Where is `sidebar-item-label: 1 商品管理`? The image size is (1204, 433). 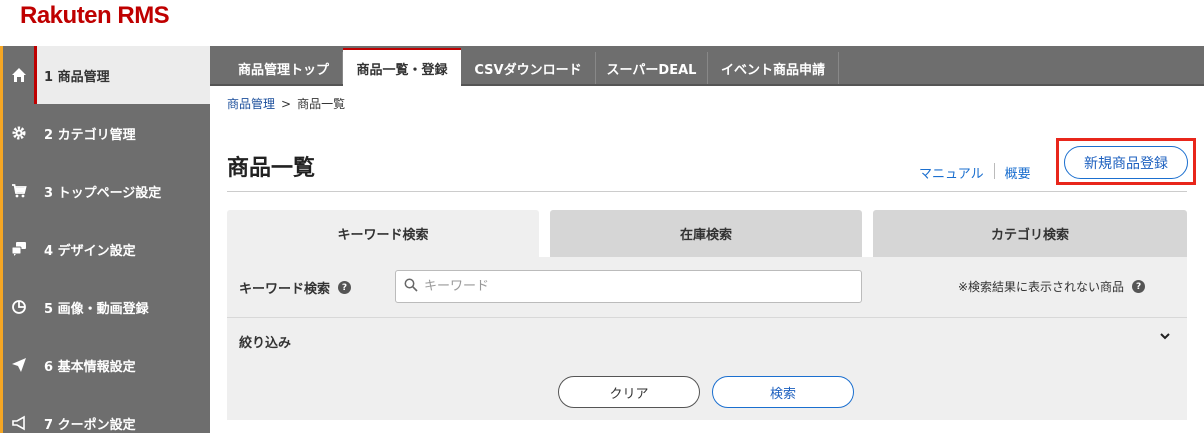
sidebar-item-label: 1 商品管理 is located at coordinates (72, 75).